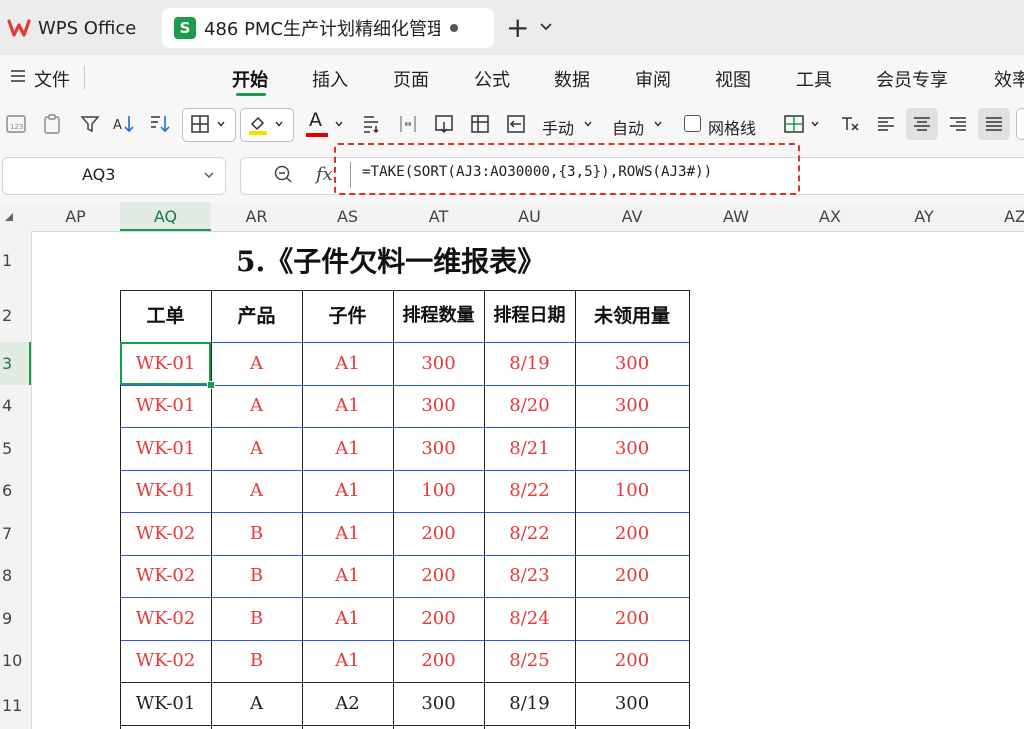  I want to click on column-header-au: AU, so click(529, 216).